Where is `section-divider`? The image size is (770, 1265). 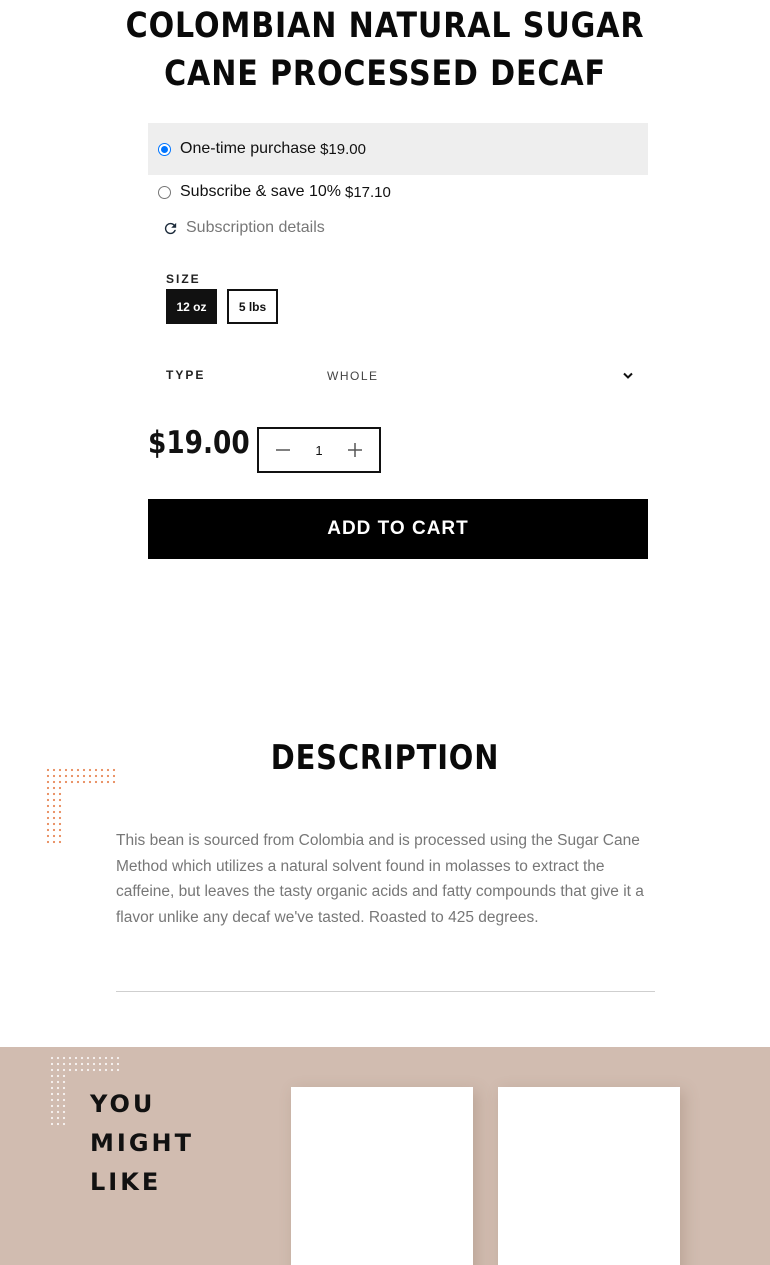 section-divider is located at coordinates (385, 991).